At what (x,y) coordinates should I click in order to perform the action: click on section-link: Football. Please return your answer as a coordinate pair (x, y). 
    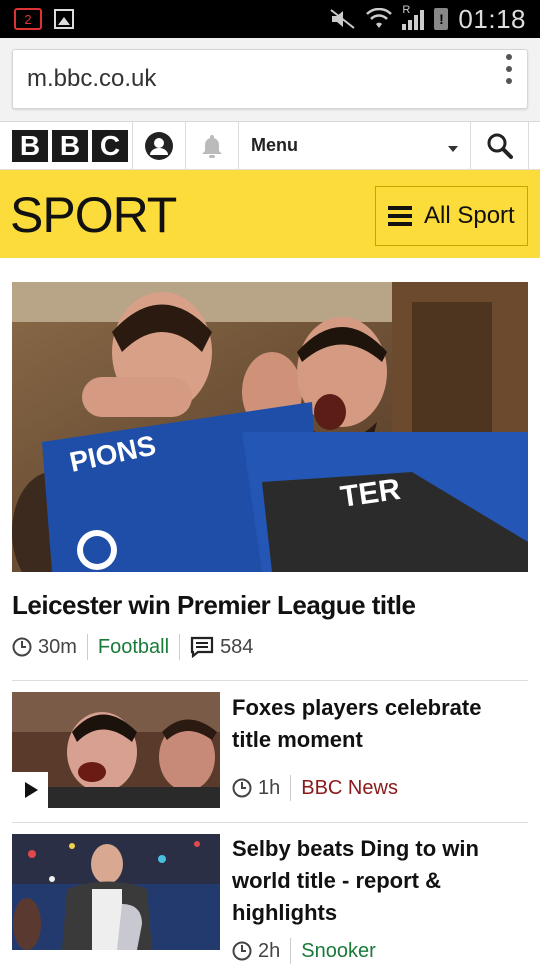
    Looking at the image, I should click on (133, 647).